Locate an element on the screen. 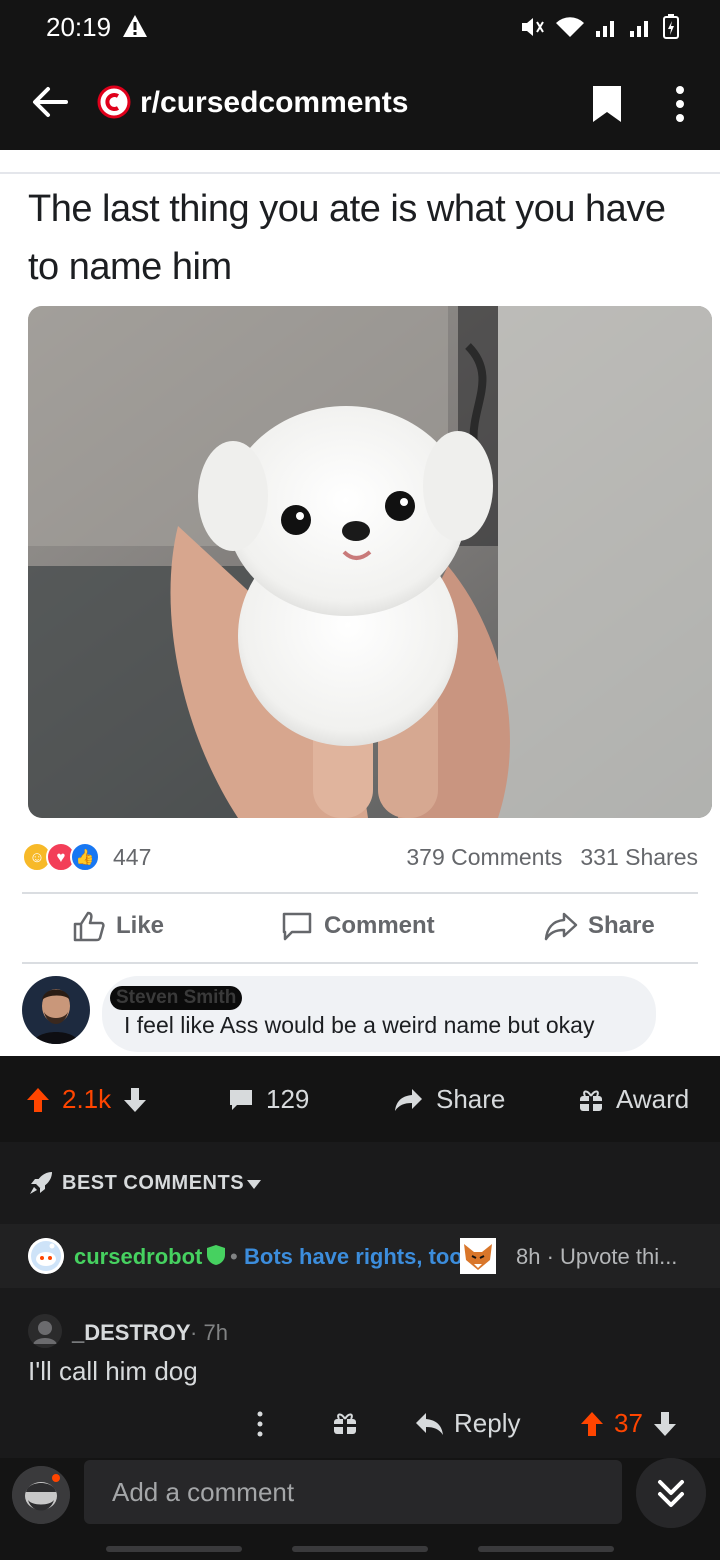 This screenshot has height=1560, width=720. system-nav-bar is located at coordinates (360, 1550).